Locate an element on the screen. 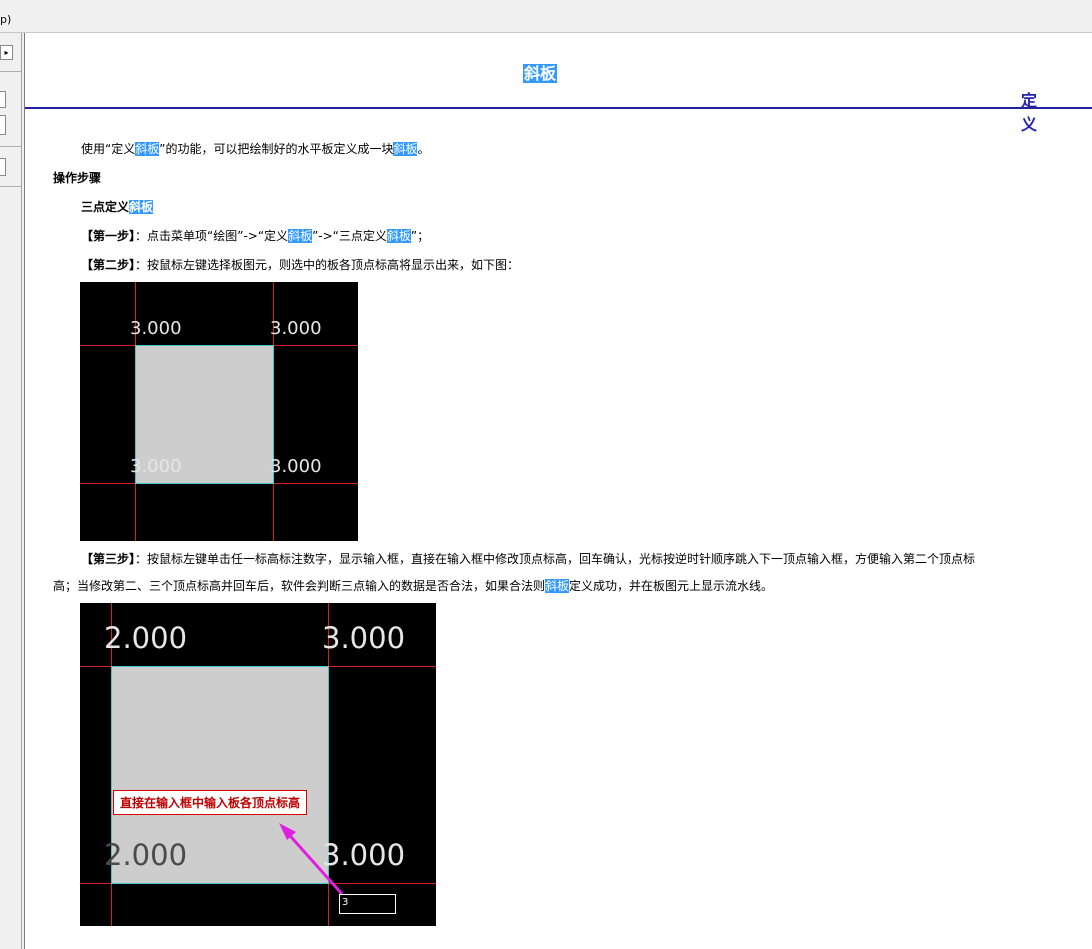 The height and width of the screenshot is (949, 1092). arrow-right-icon: ▸ is located at coordinates (6, 52).